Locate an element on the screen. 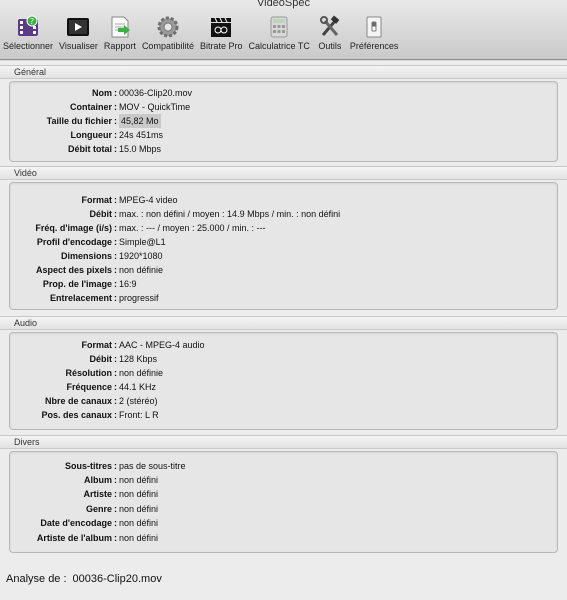 The width and height of the screenshot is (567, 600). calculator-icon is located at coordinates (279, 27).